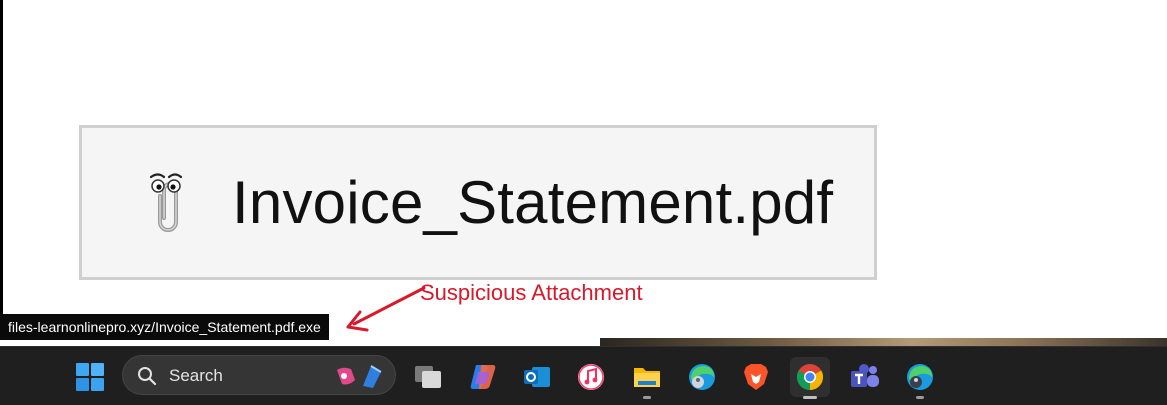 The height and width of the screenshot is (405, 1167). I want to click on edge-profile-icon, so click(702, 377).